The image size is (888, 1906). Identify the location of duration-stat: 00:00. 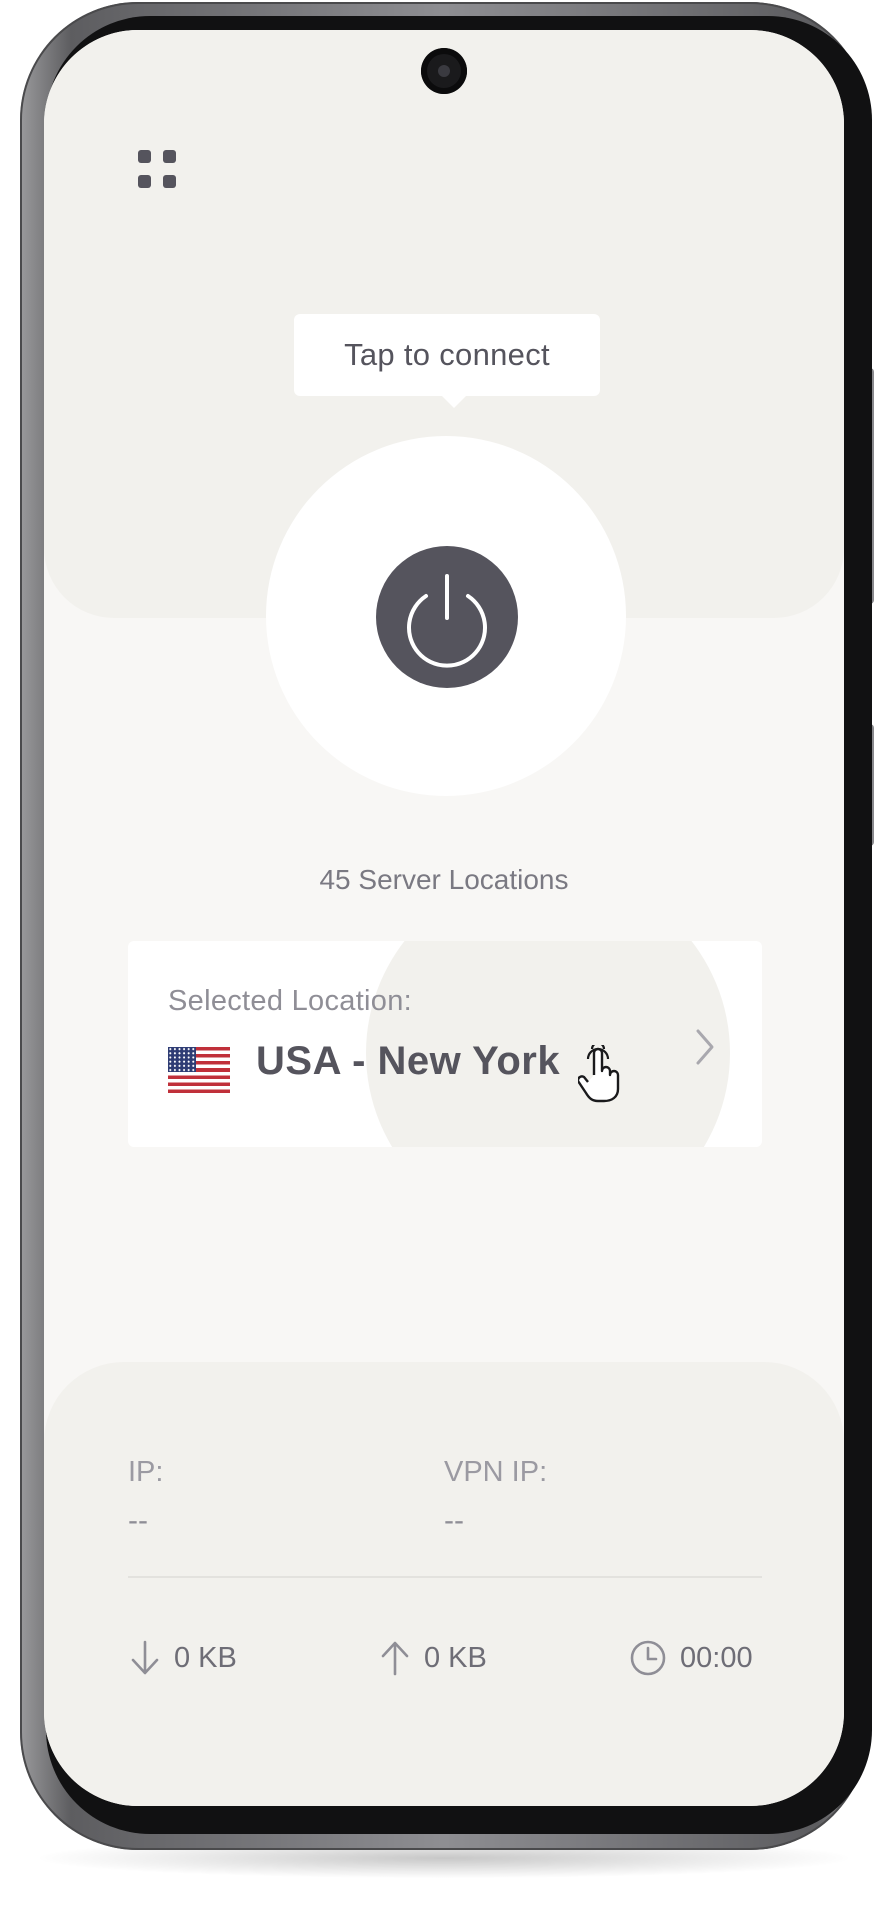
(690, 1658).